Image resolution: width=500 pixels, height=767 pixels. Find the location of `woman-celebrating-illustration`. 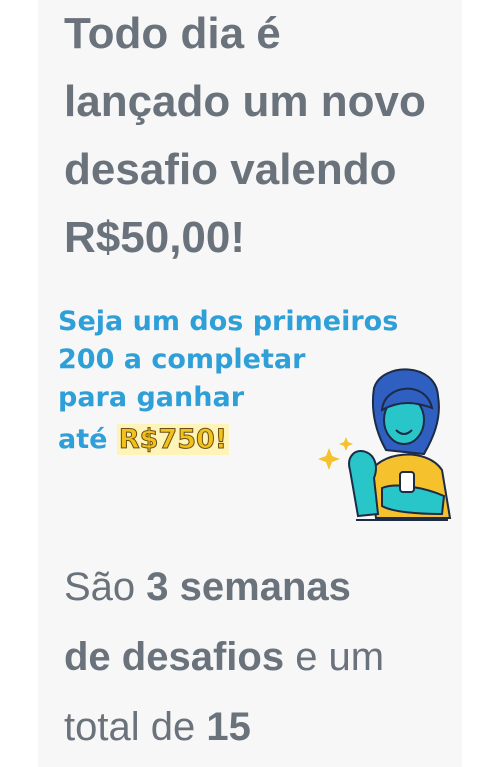

woman-celebrating-illustration is located at coordinates (385, 444).